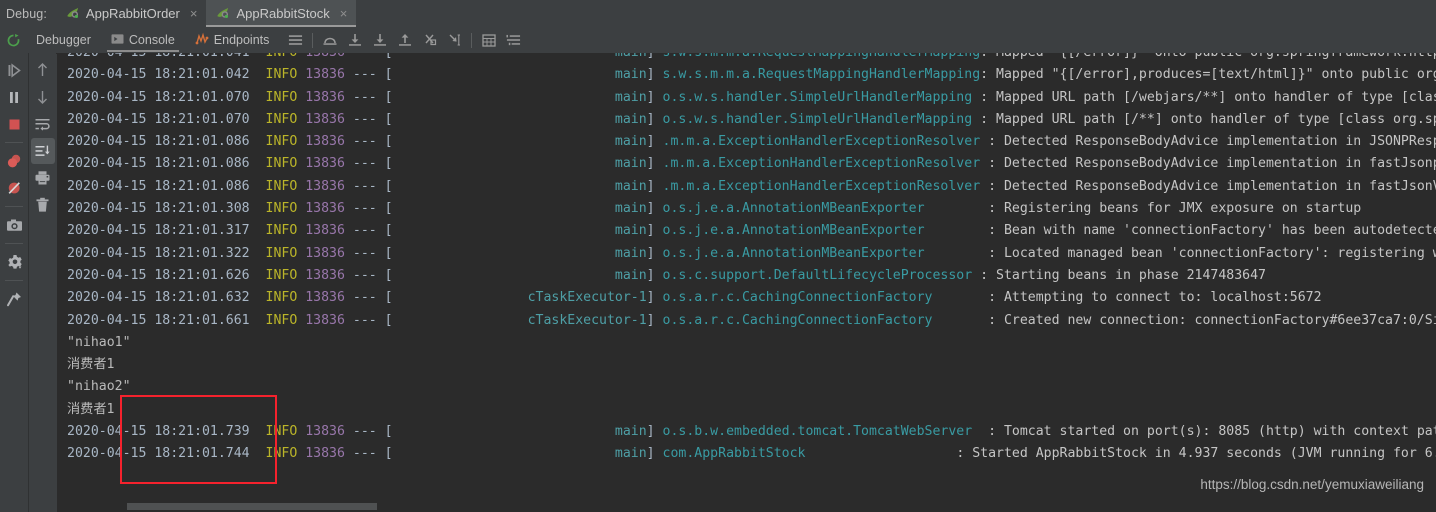 This screenshot has height=512, width=1436. What do you see at coordinates (252, 506) in the screenshot?
I see `horizontal-scrollbar-thumb` at bounding box center [252, 506].